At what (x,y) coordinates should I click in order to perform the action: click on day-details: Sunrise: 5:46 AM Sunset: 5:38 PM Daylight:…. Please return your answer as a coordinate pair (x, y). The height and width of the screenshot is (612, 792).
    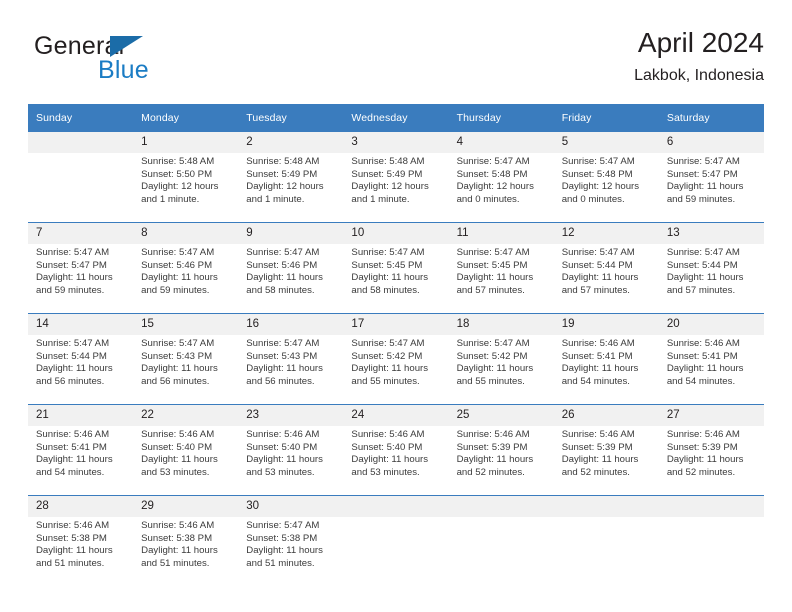
    Looking at the image, I should click on (80, 551).